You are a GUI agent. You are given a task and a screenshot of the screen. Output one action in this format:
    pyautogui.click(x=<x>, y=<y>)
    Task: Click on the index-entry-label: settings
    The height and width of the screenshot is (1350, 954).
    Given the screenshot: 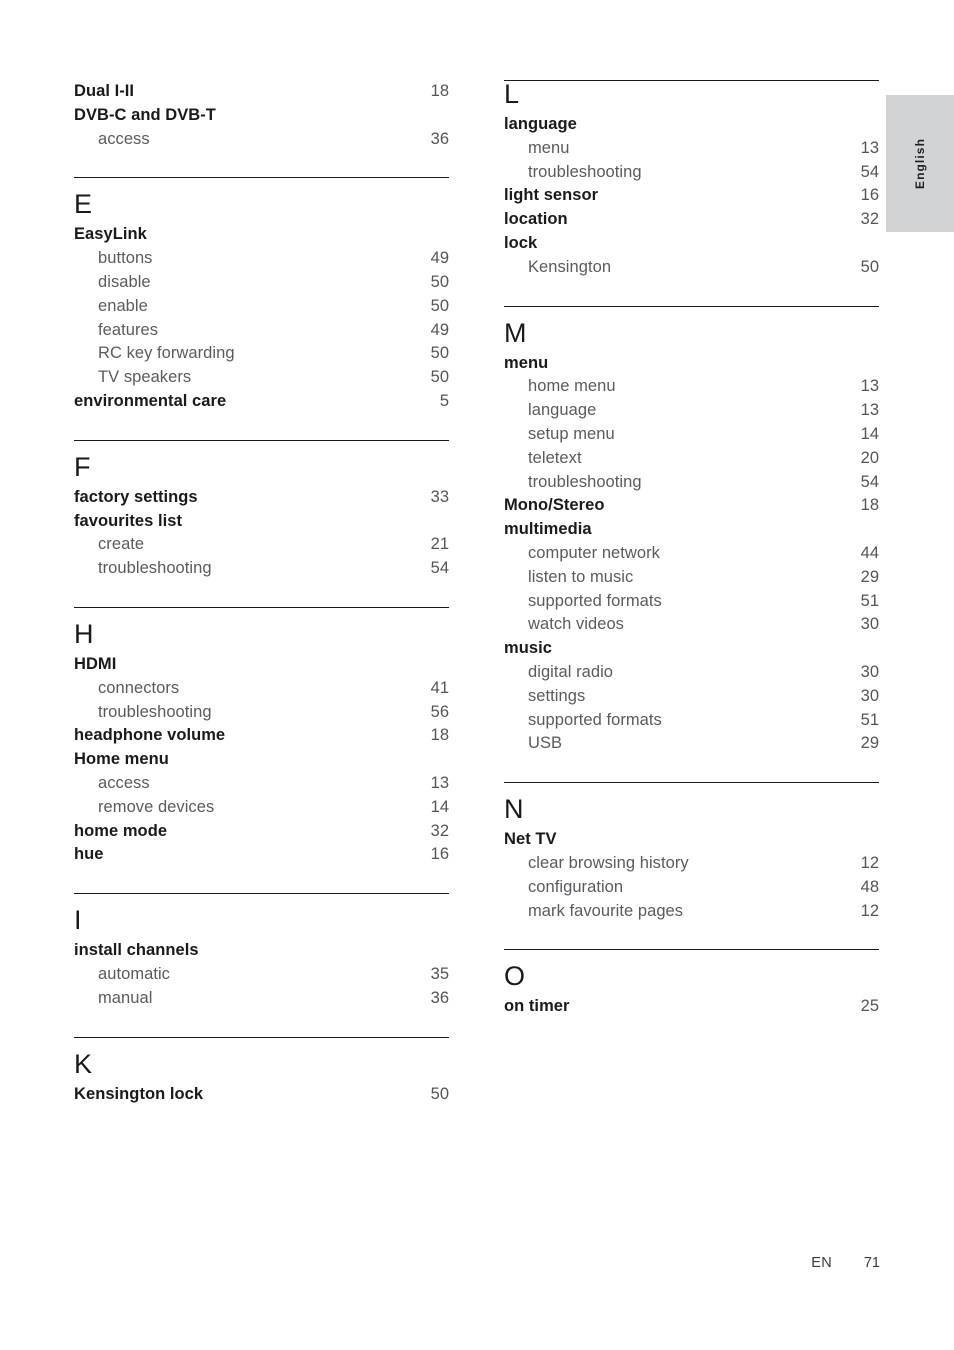 What is the action you would take?
    pyautogui.click(x=557, y=695)
    